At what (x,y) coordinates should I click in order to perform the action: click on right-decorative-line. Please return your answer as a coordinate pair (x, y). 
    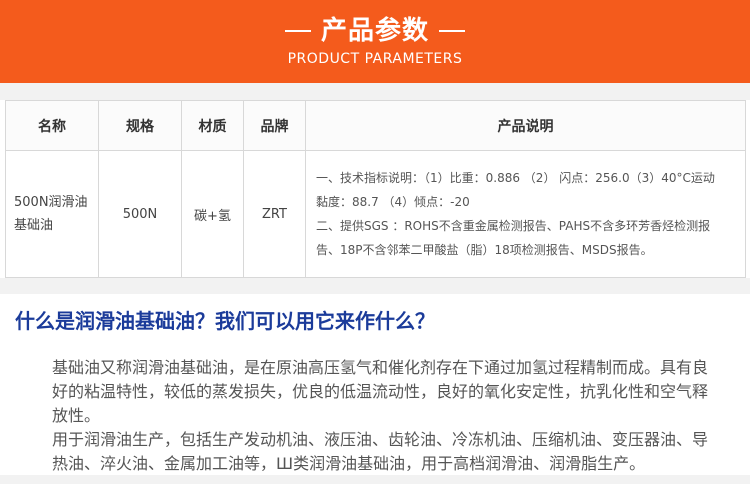
    Looking at the image, I should click on (452, 31).